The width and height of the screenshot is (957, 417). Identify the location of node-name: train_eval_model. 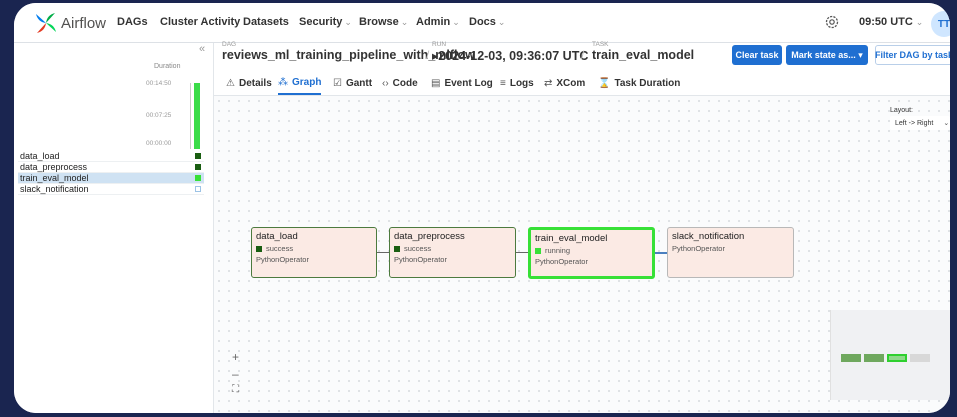
(571, 238).